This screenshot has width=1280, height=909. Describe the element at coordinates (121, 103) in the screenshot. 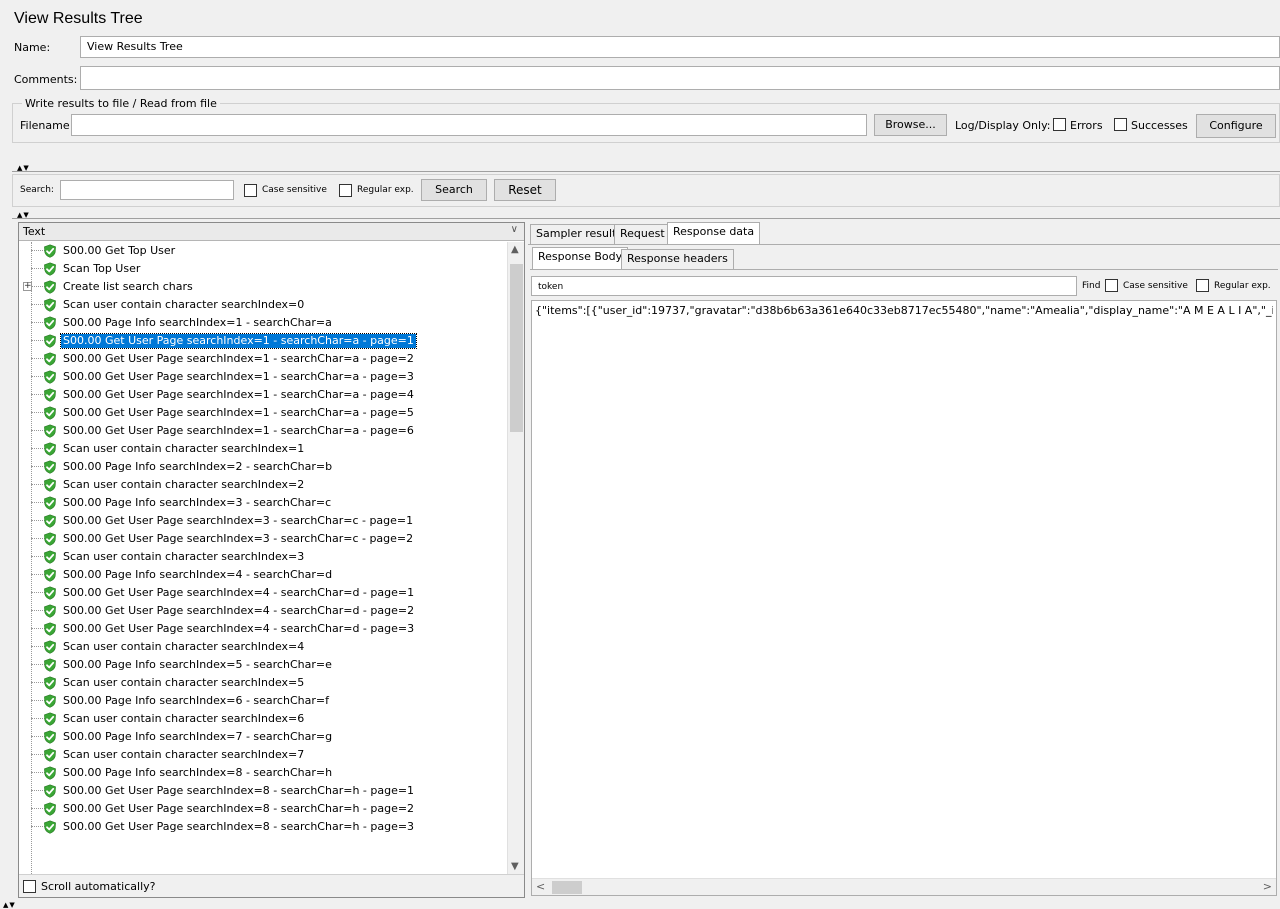

I see `file-group-legend: Write results to file / Read from file` at that location.